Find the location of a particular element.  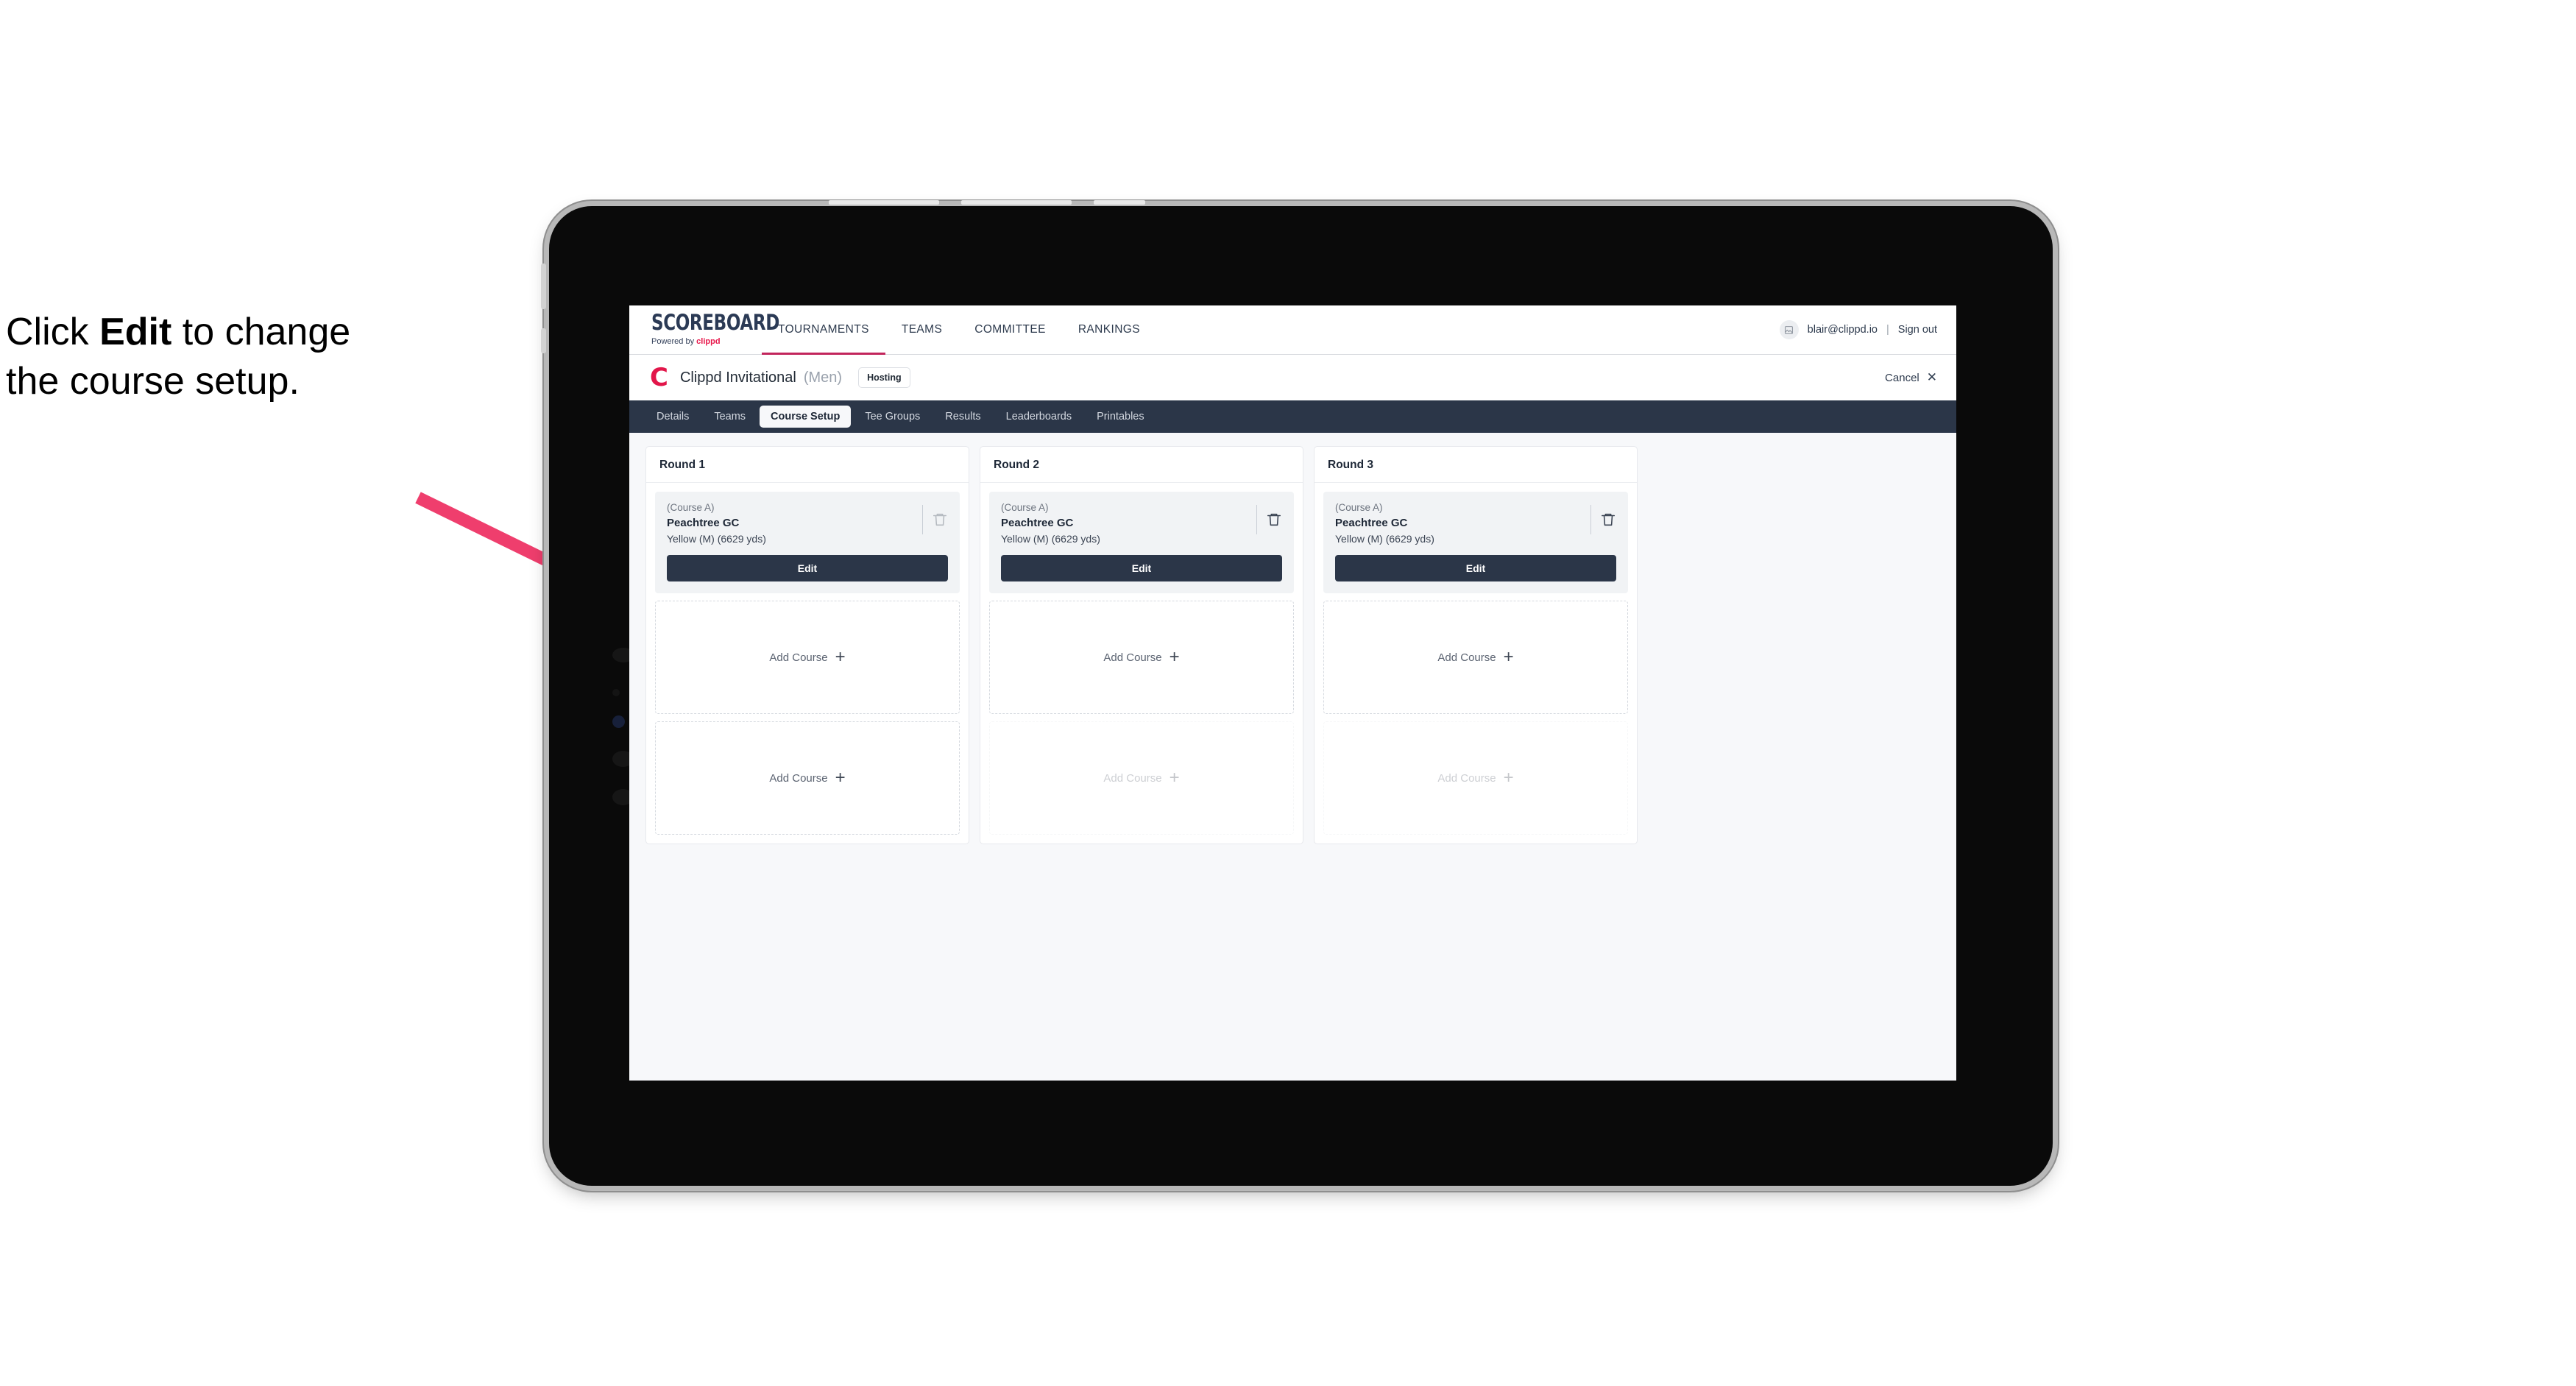

tab-results: Results is located at coordinates (962, 417).